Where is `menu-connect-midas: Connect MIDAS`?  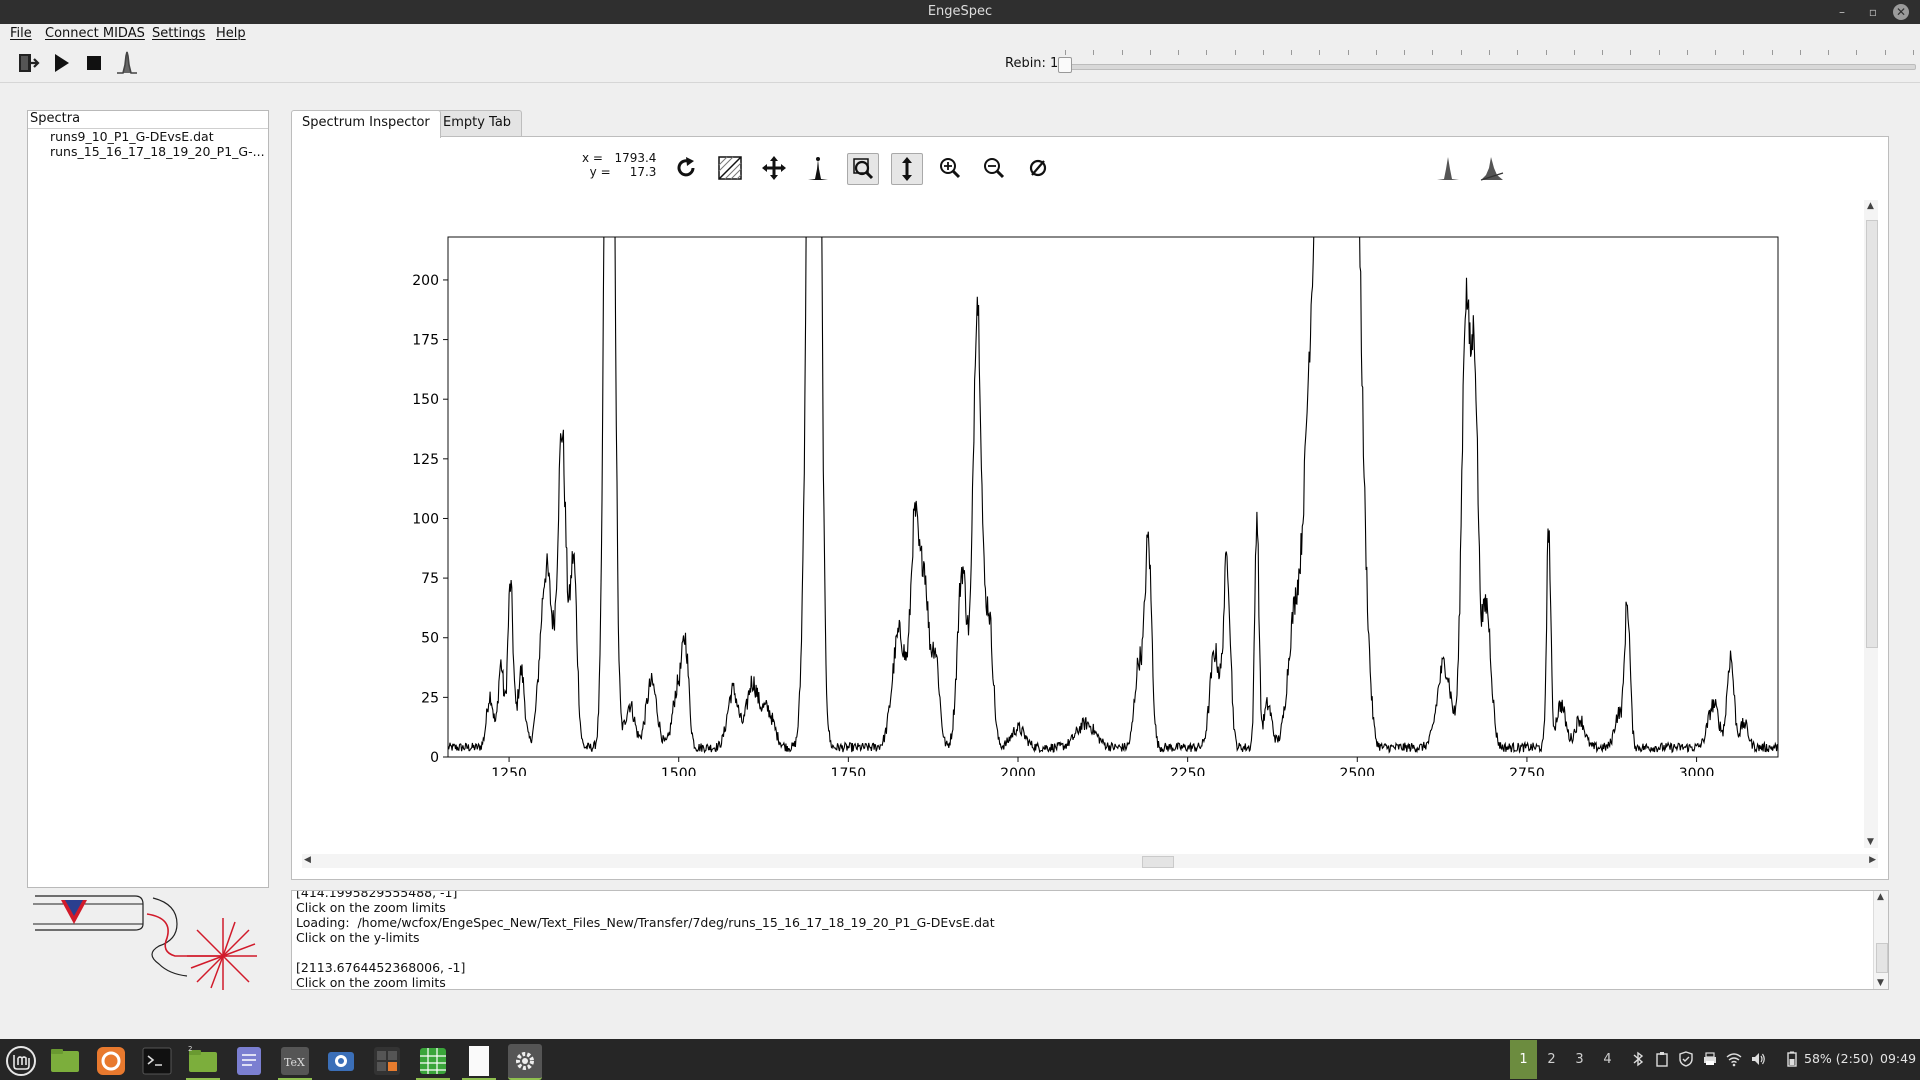
menu-connect-midas: Connect MIDAS is located at coordinates (95, 33).